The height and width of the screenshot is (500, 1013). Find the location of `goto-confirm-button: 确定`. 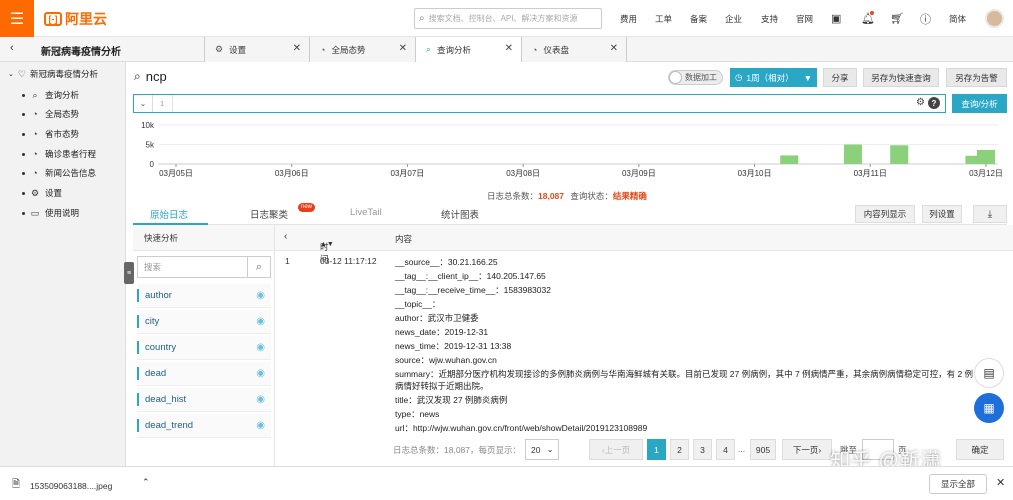

goto-confirm-button: 确定 is located at coordinates (980, 449).